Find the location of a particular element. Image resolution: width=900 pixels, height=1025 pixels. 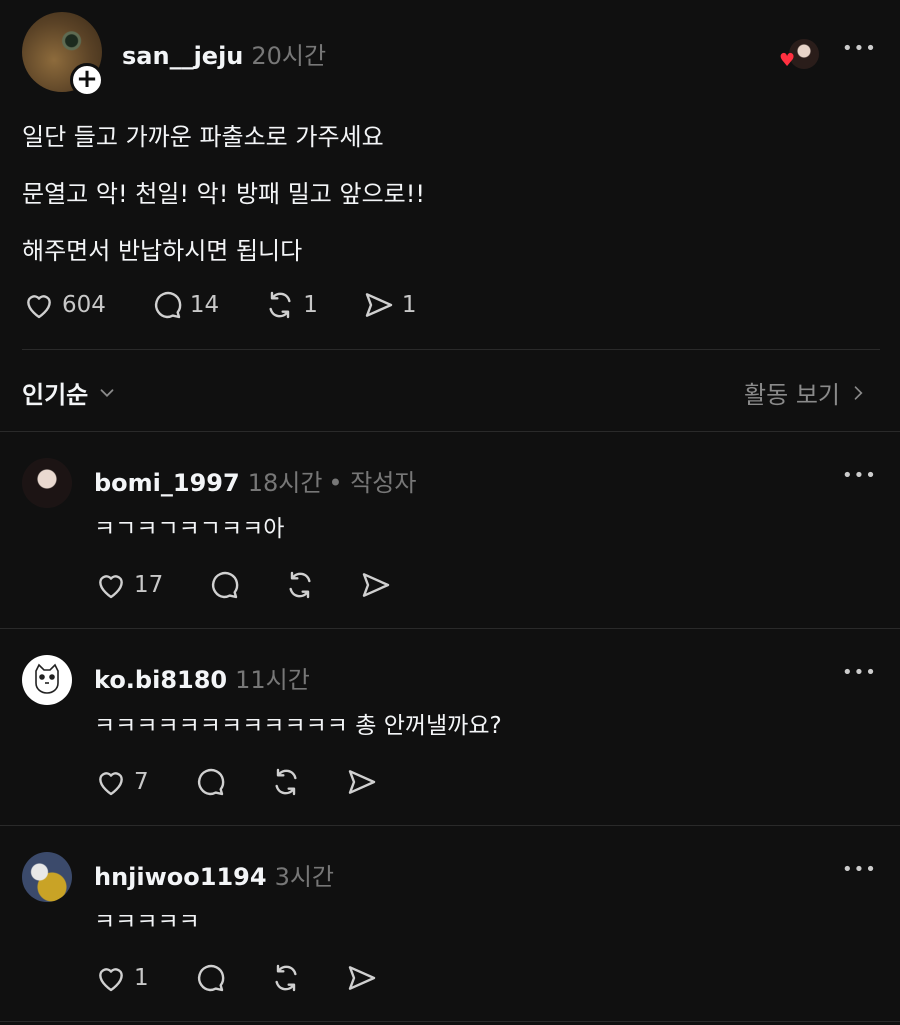

cat-drawing-icon is located at coordinates (47, 678).